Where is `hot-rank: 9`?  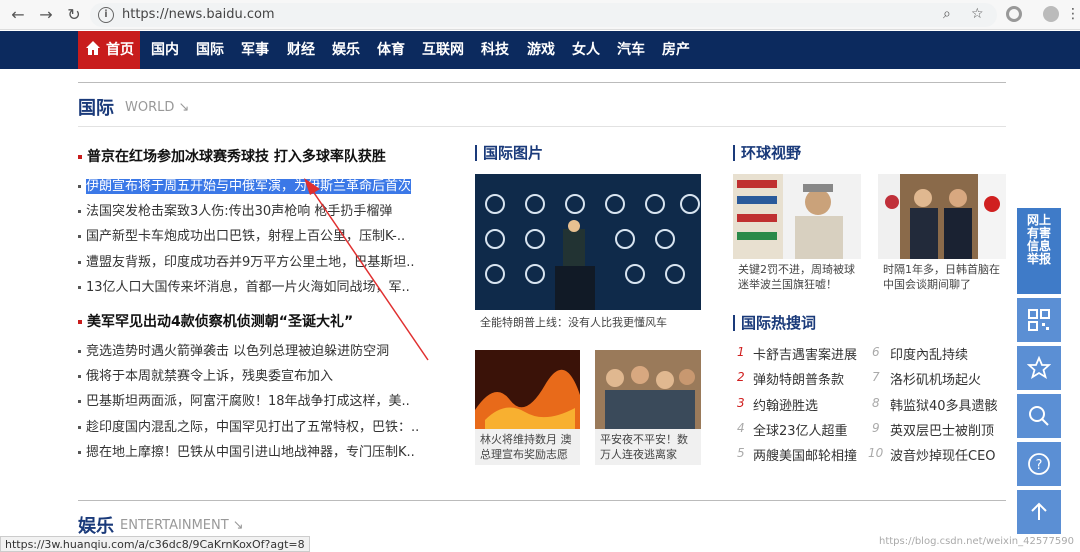
hot-rank: 9 is located at coordinates (876, 428).